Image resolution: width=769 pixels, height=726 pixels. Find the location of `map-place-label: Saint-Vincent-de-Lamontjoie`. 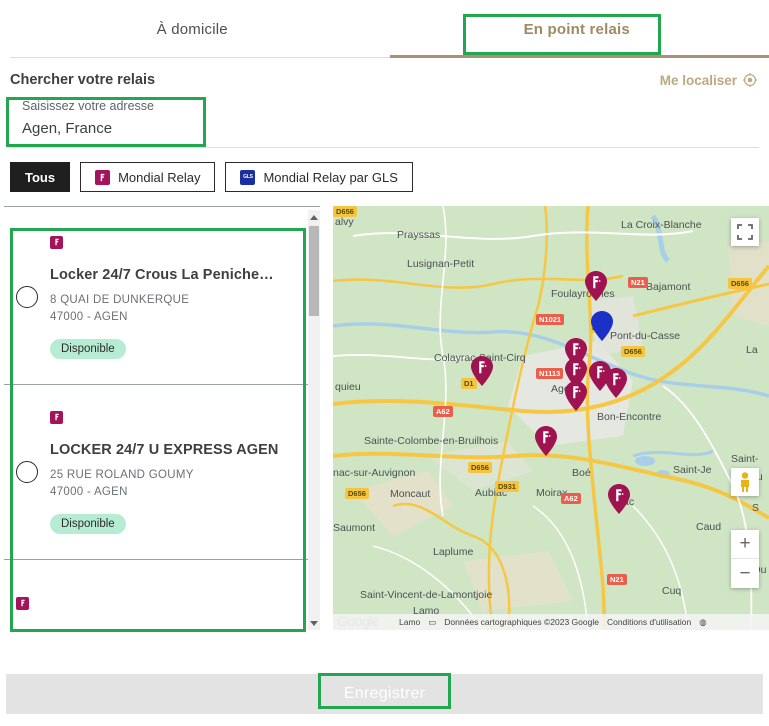

map-place-label: Saint-Vincent-de-Lamontjoie is located at coordinates (426, 595).